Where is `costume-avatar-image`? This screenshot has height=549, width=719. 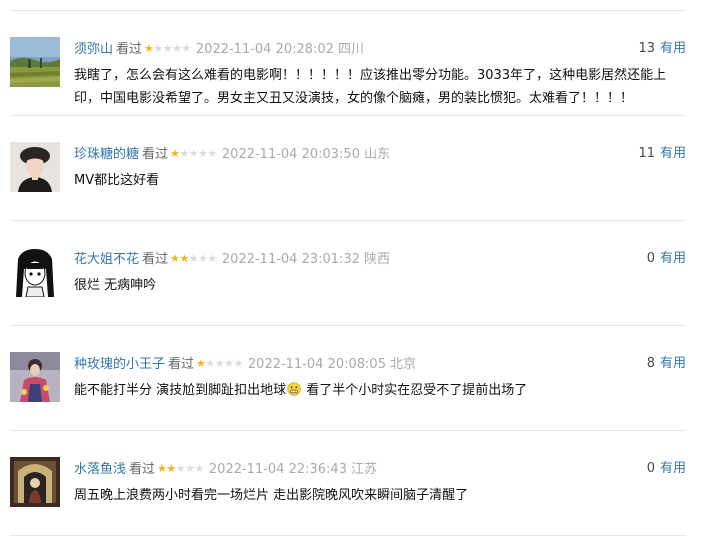 costume-avatar-image is located at coordinates (35, 377).